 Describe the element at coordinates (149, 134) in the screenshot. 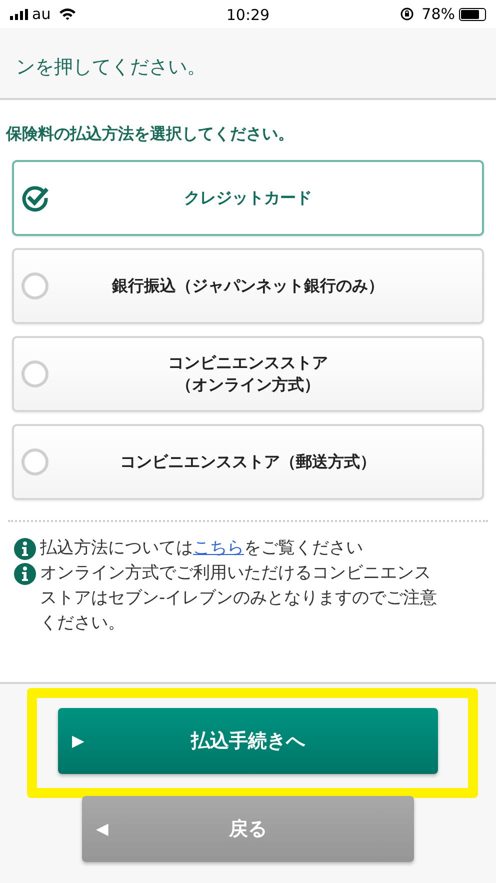

I see `question-text: 保険料の払込方法を選択してください。` at that location.